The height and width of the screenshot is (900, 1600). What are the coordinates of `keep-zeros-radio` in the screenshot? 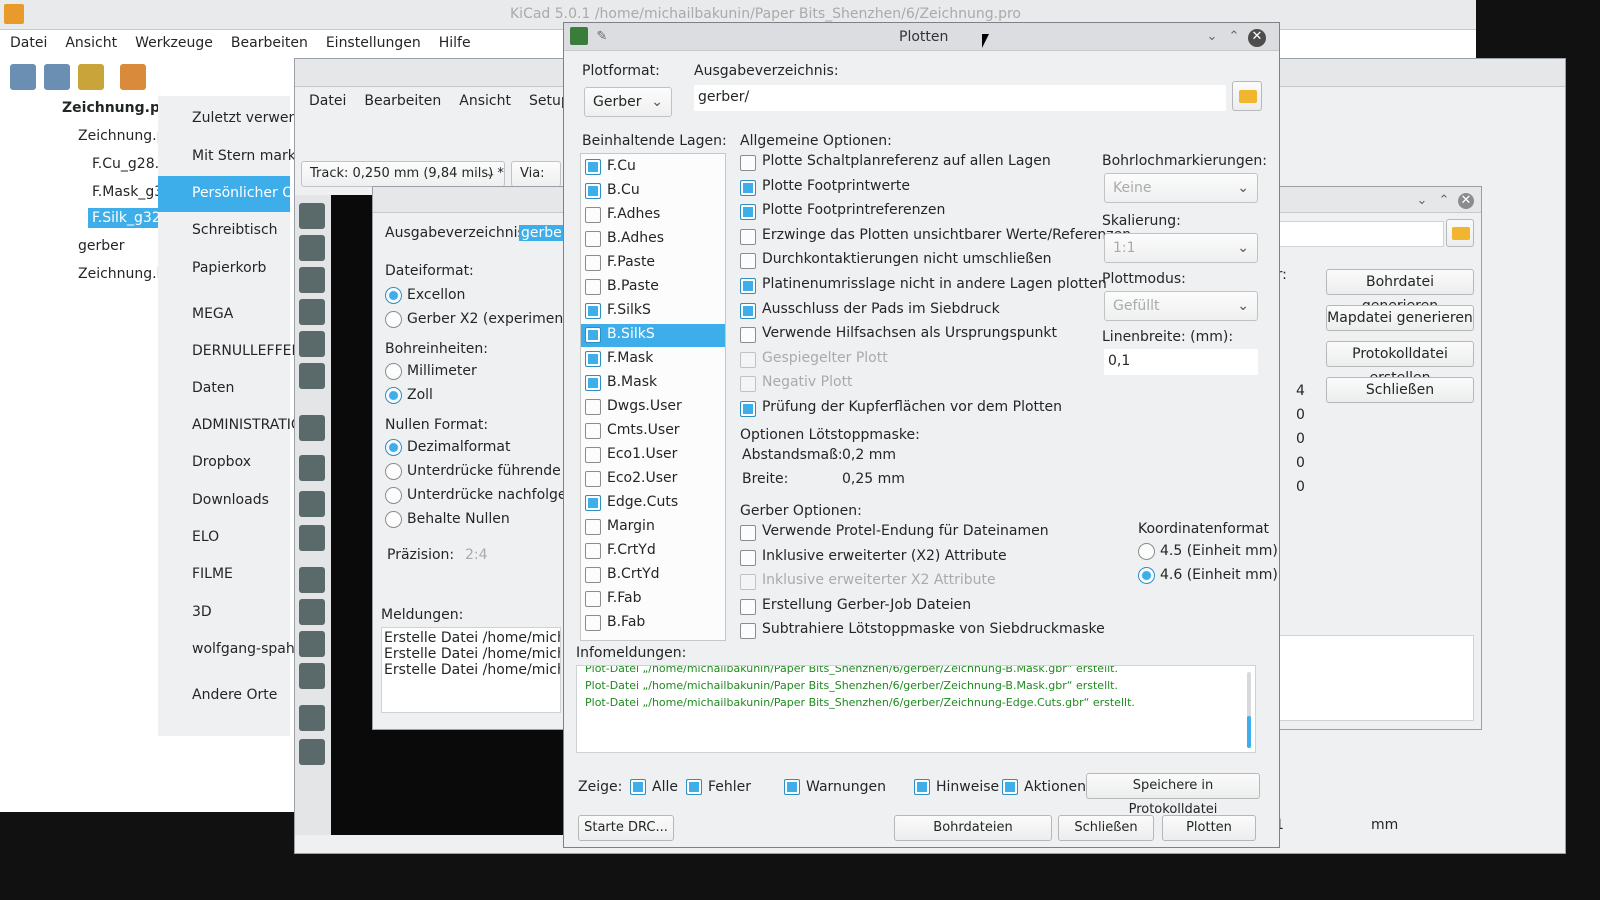 It's located at (393, 519).